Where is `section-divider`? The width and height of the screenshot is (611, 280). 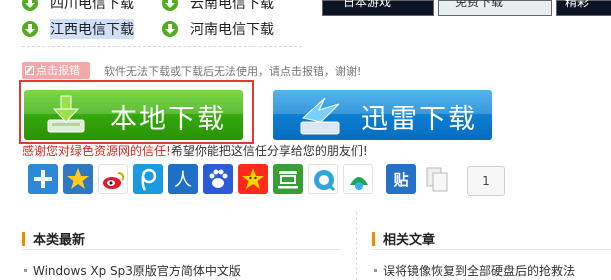
section-divider is located at coordinates (356, 246).